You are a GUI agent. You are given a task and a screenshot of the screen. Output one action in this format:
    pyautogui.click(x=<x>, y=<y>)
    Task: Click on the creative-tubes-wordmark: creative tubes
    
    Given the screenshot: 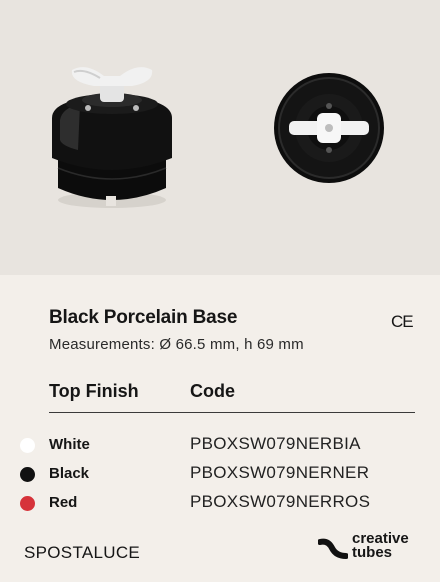 What is the action you would take?
    pyautogui.click(x=380, y=546)
    